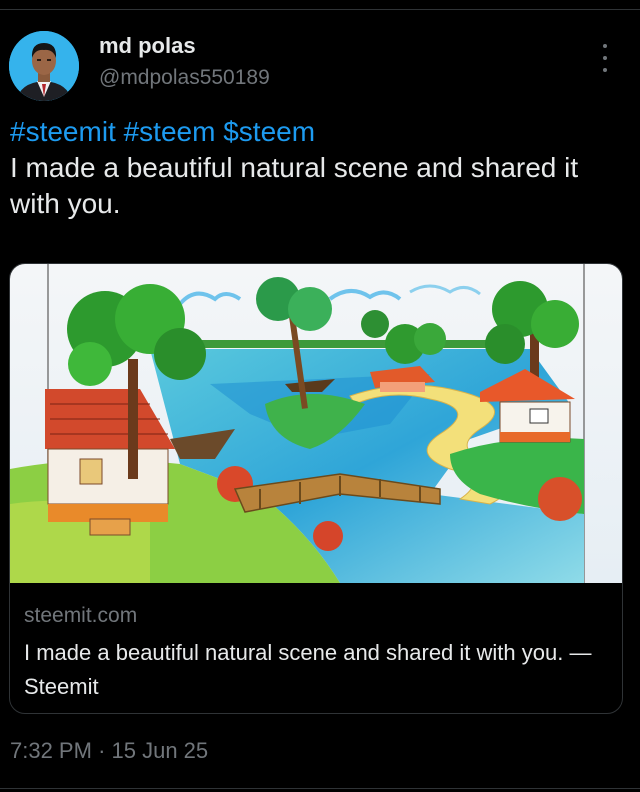 Image resolution: width=640 pixels, height=792 pixels. I want to click on top-divider, so click(320, 9).